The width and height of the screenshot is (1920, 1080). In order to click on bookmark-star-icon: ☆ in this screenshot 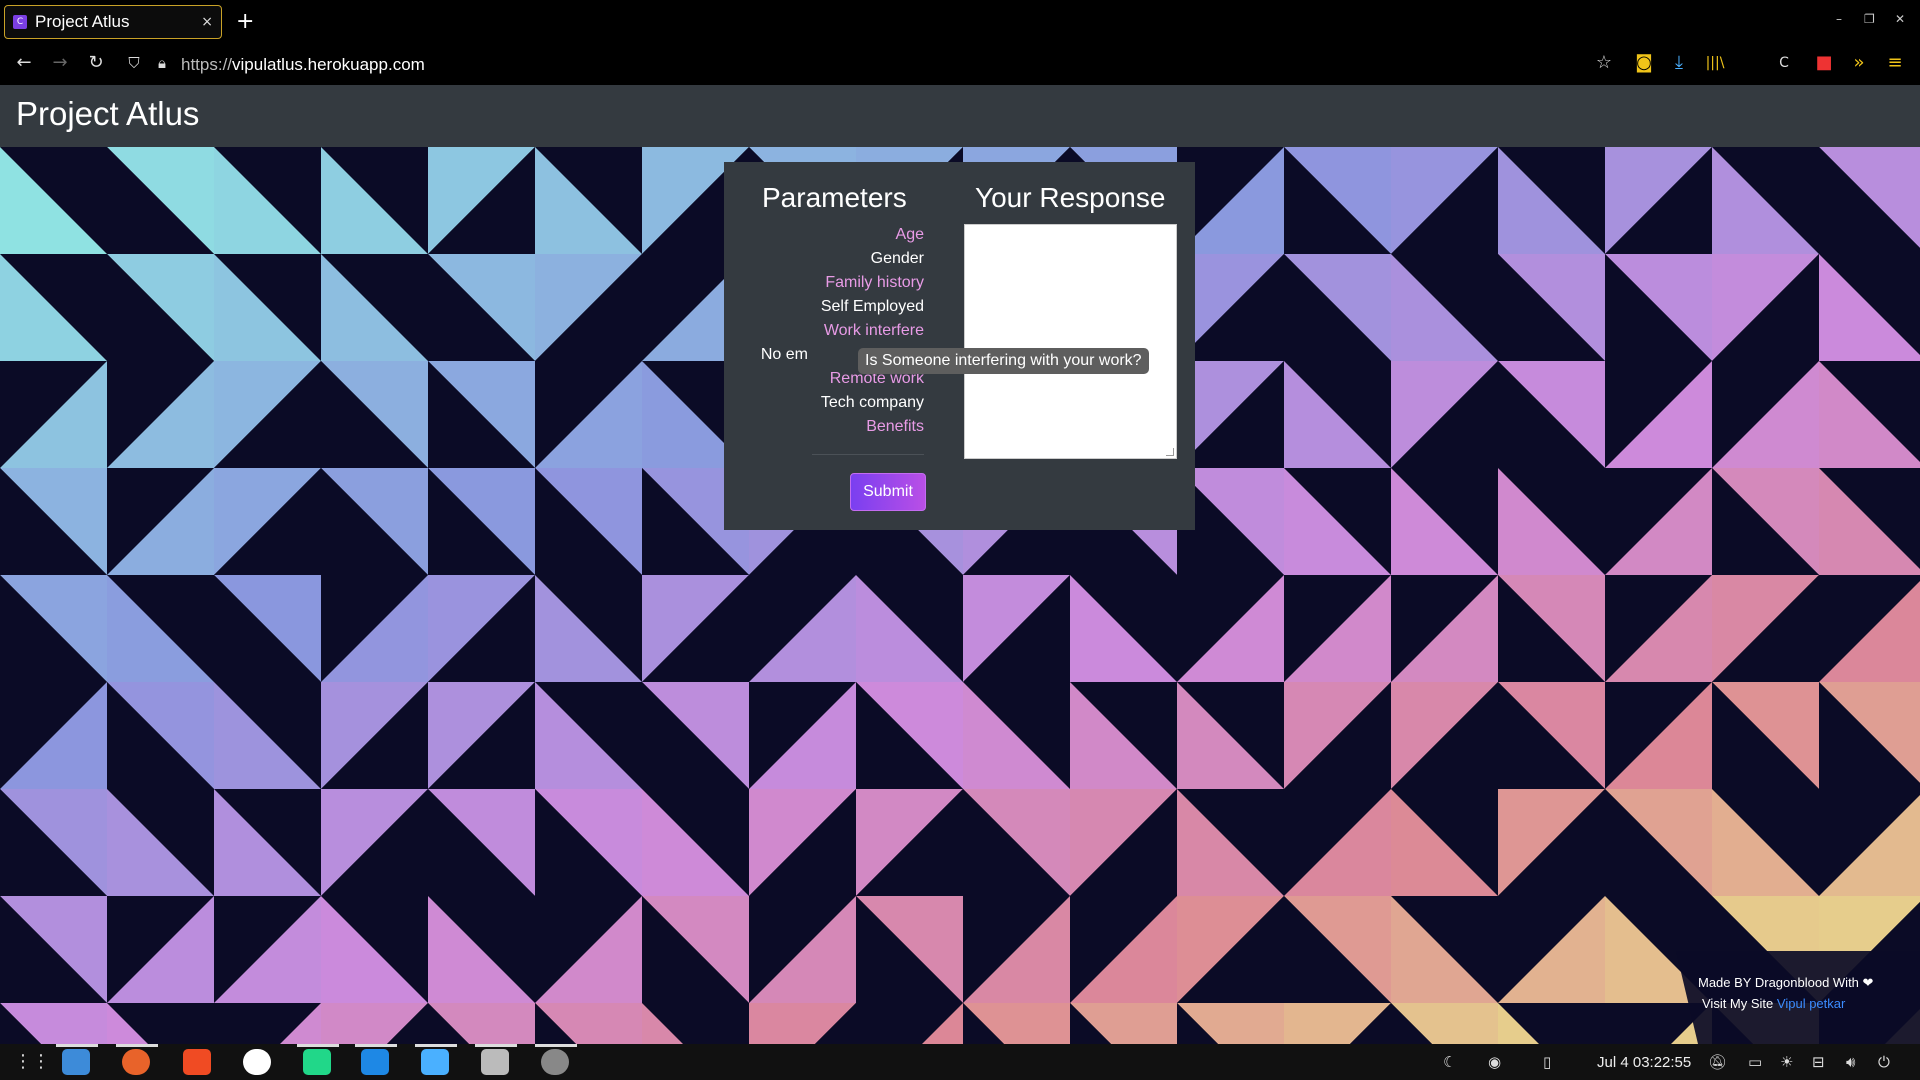, I will do `click(1604, 62)`.